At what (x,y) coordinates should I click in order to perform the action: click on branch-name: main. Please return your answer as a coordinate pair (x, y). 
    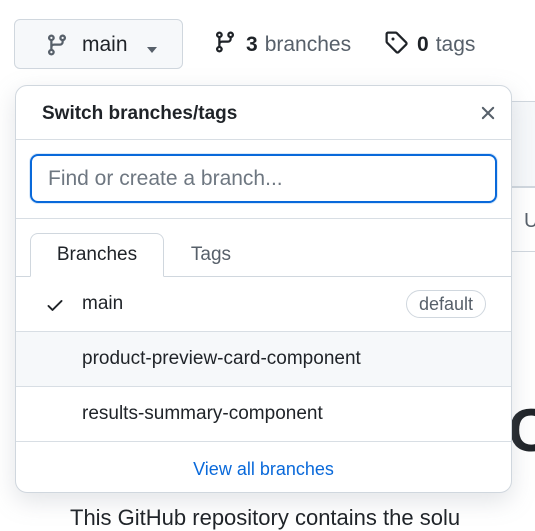
    Looking at the image, I should click on (103, 303).